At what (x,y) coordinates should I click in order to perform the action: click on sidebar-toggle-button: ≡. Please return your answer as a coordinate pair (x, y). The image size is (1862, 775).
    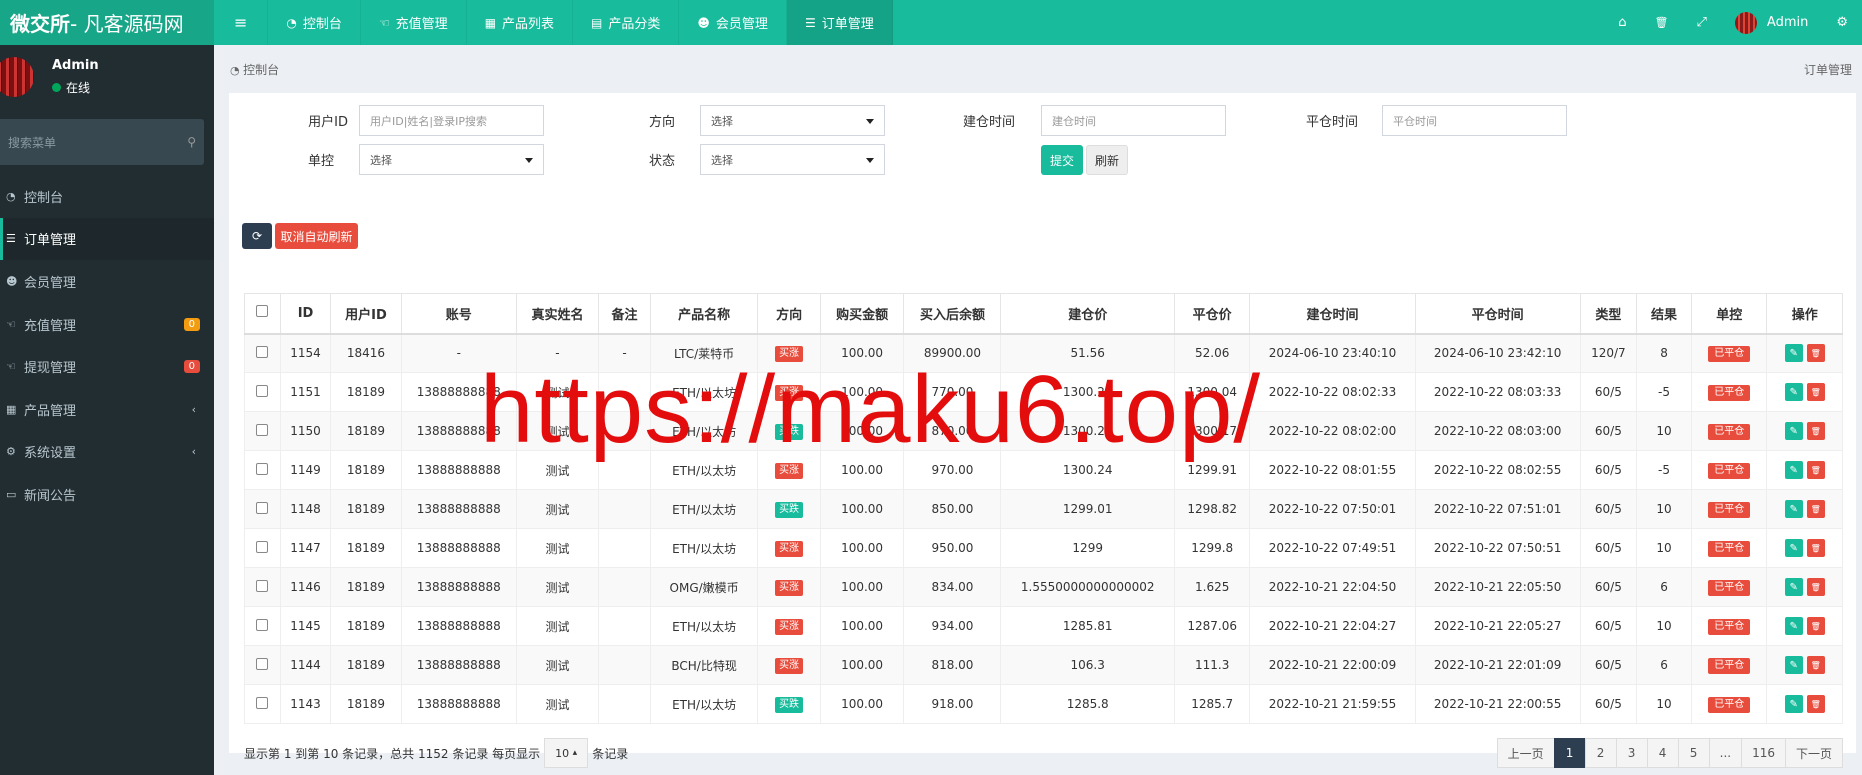
    Looking at the image, I should click on (241, 22).